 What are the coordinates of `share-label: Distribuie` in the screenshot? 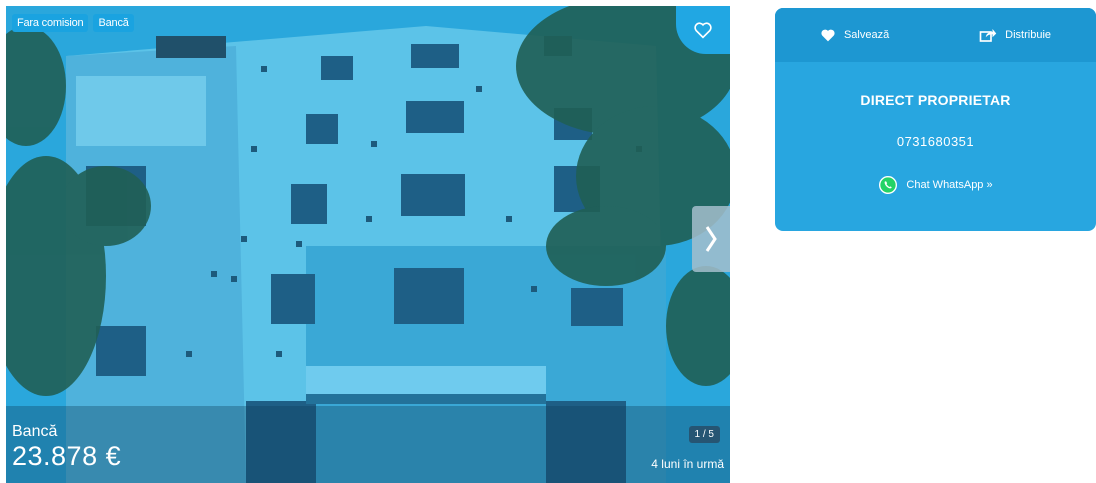 It's located at (1028, 35).